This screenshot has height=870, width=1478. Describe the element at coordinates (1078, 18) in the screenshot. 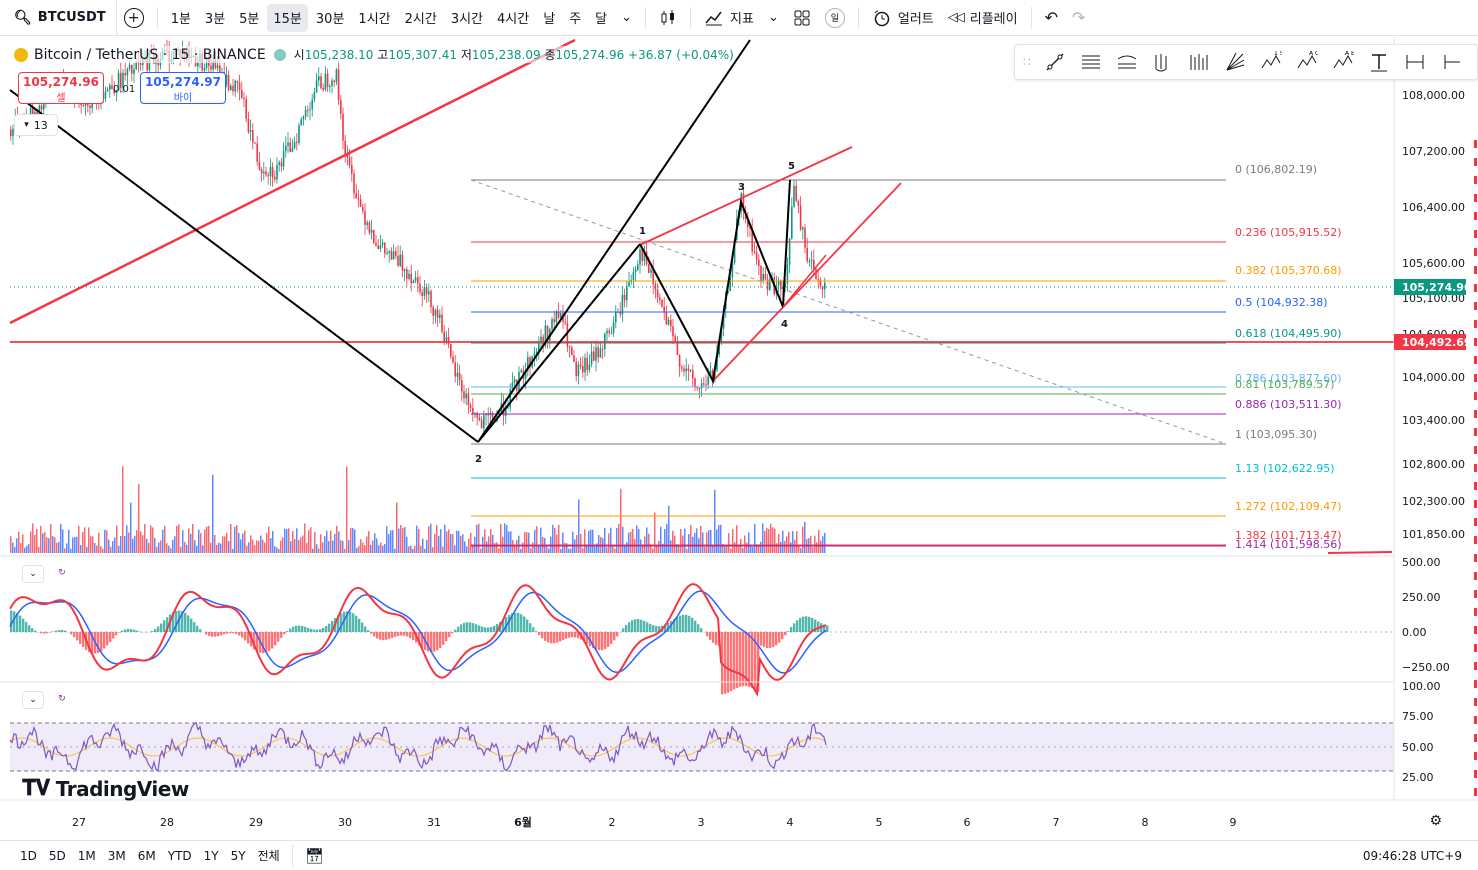

I see `redo-button: ↷` at that location.